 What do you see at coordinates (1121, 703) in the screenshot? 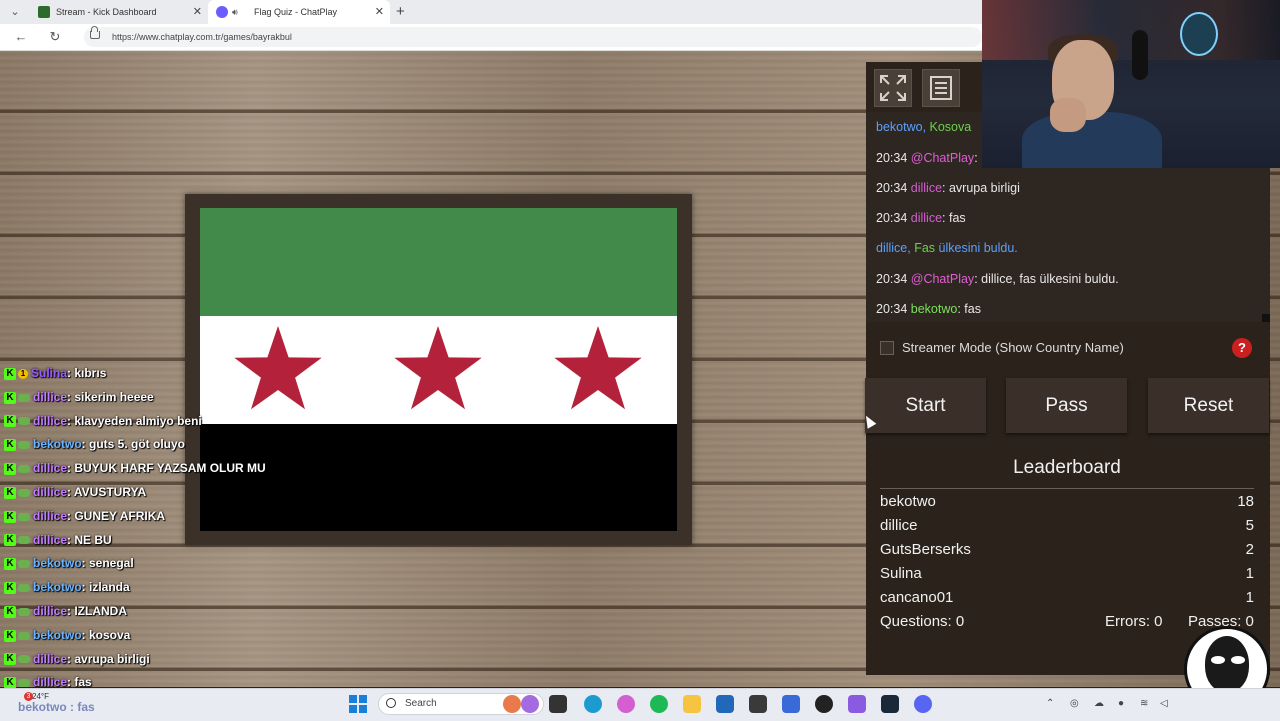
I see `microphone-tray-icon: ●` at bounding box center [1121, 703].